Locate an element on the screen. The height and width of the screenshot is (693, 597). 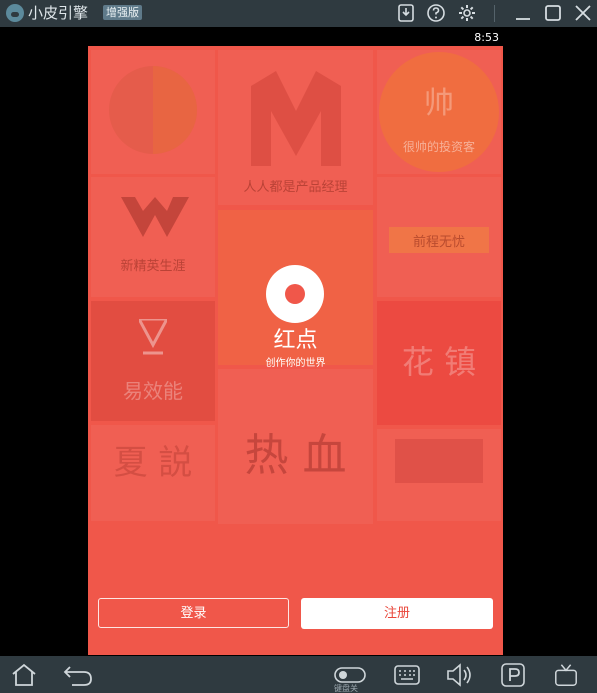
background-tile-rexue: 热 血 is located at coordinates (295, 446).